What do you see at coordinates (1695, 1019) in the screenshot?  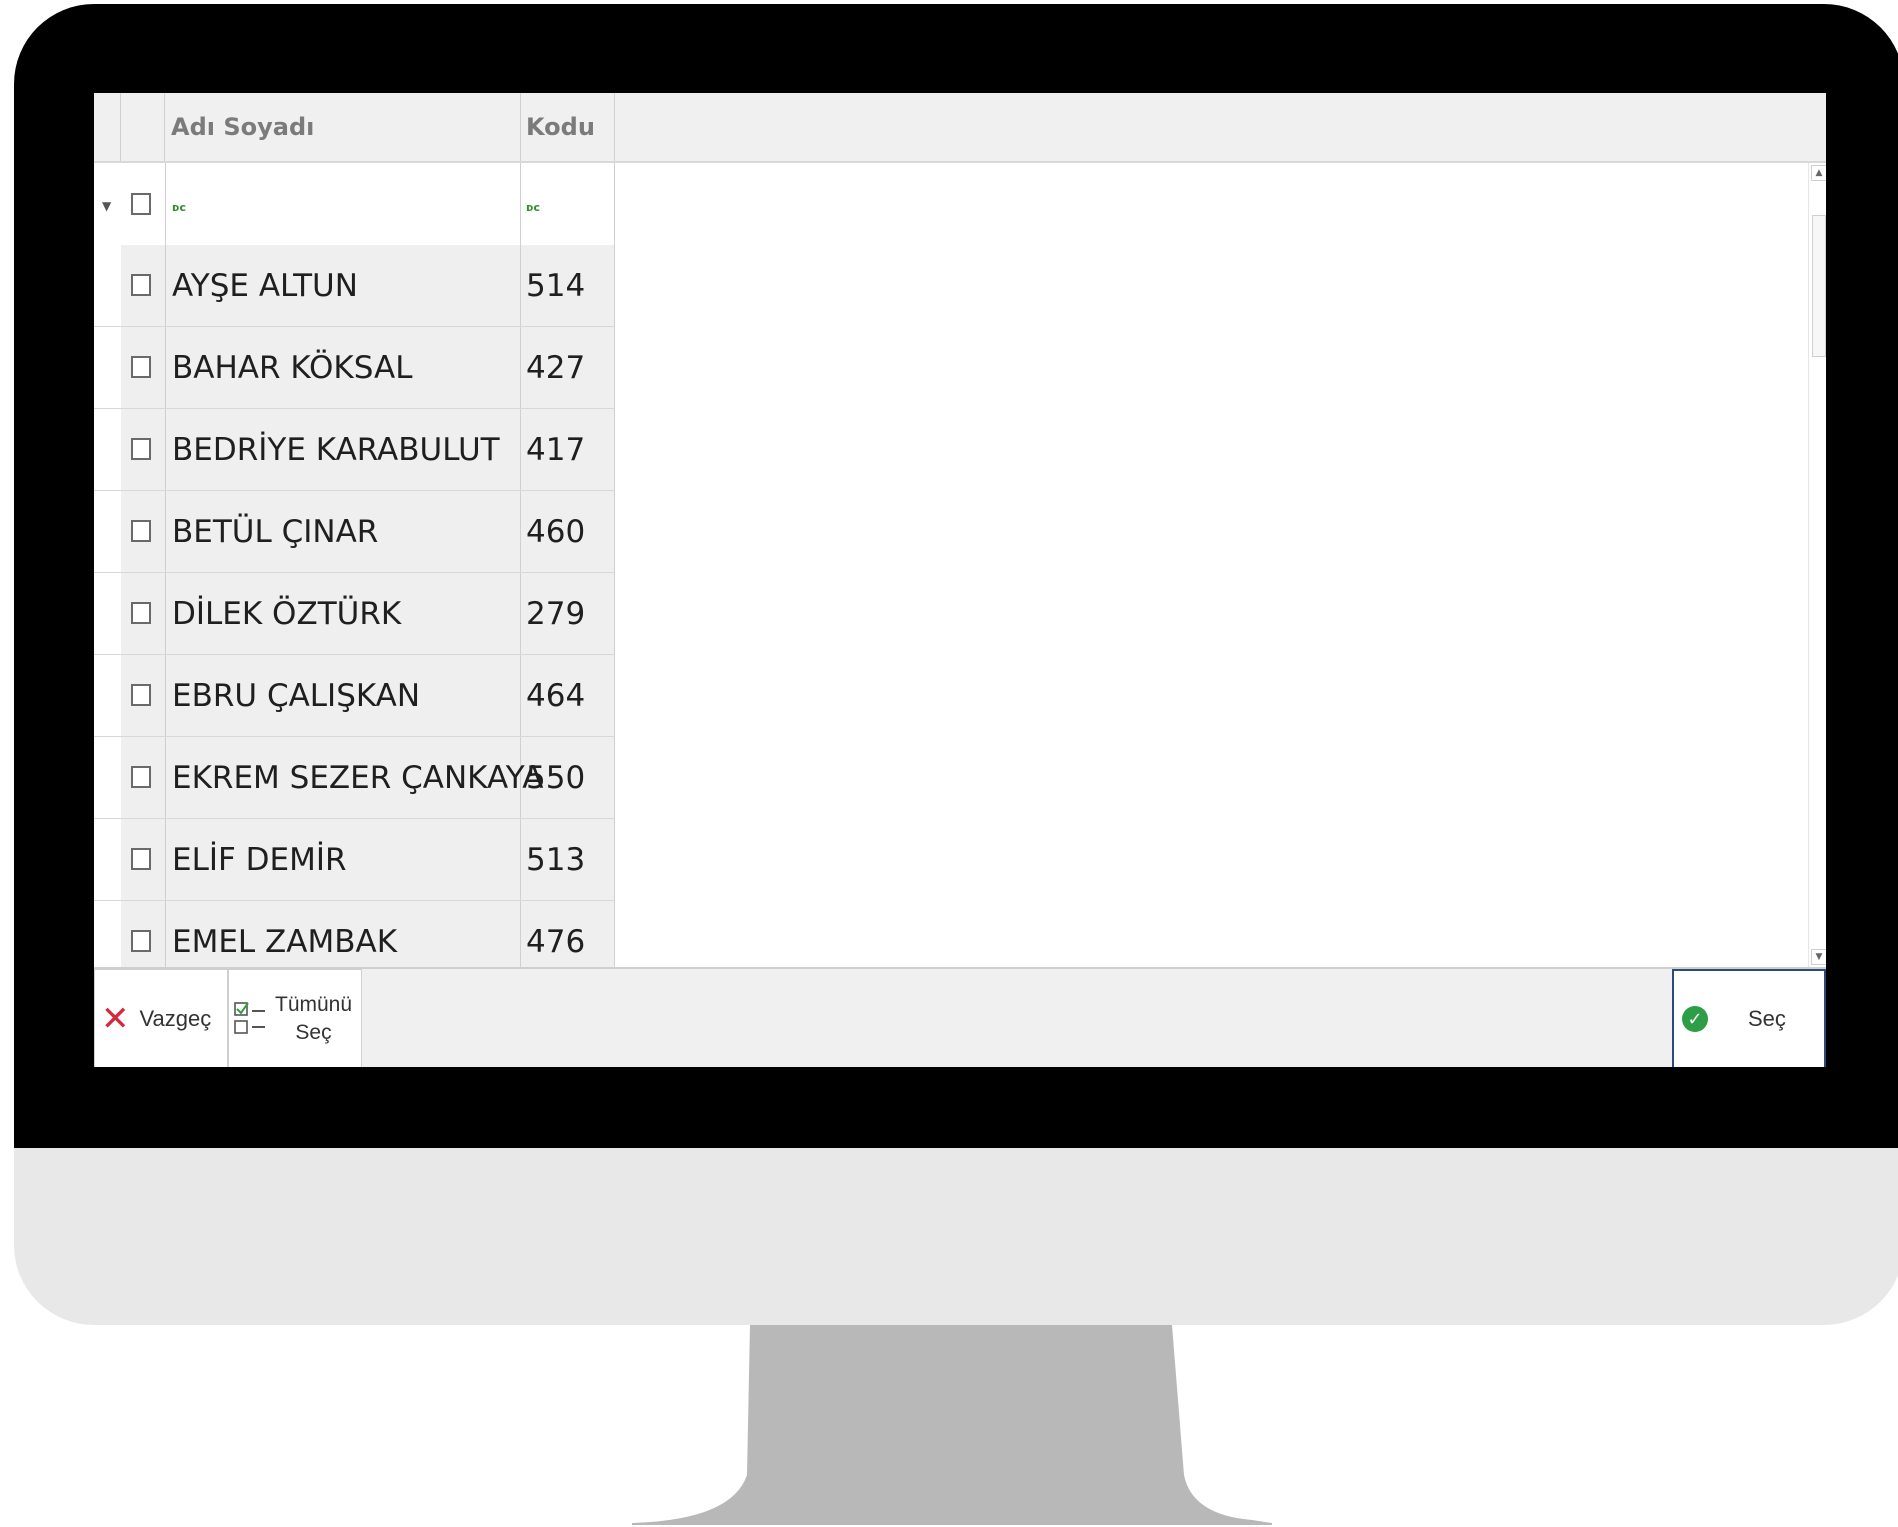 I see `check-circle-icon: ✓` at bounding box center [1695, 1019].